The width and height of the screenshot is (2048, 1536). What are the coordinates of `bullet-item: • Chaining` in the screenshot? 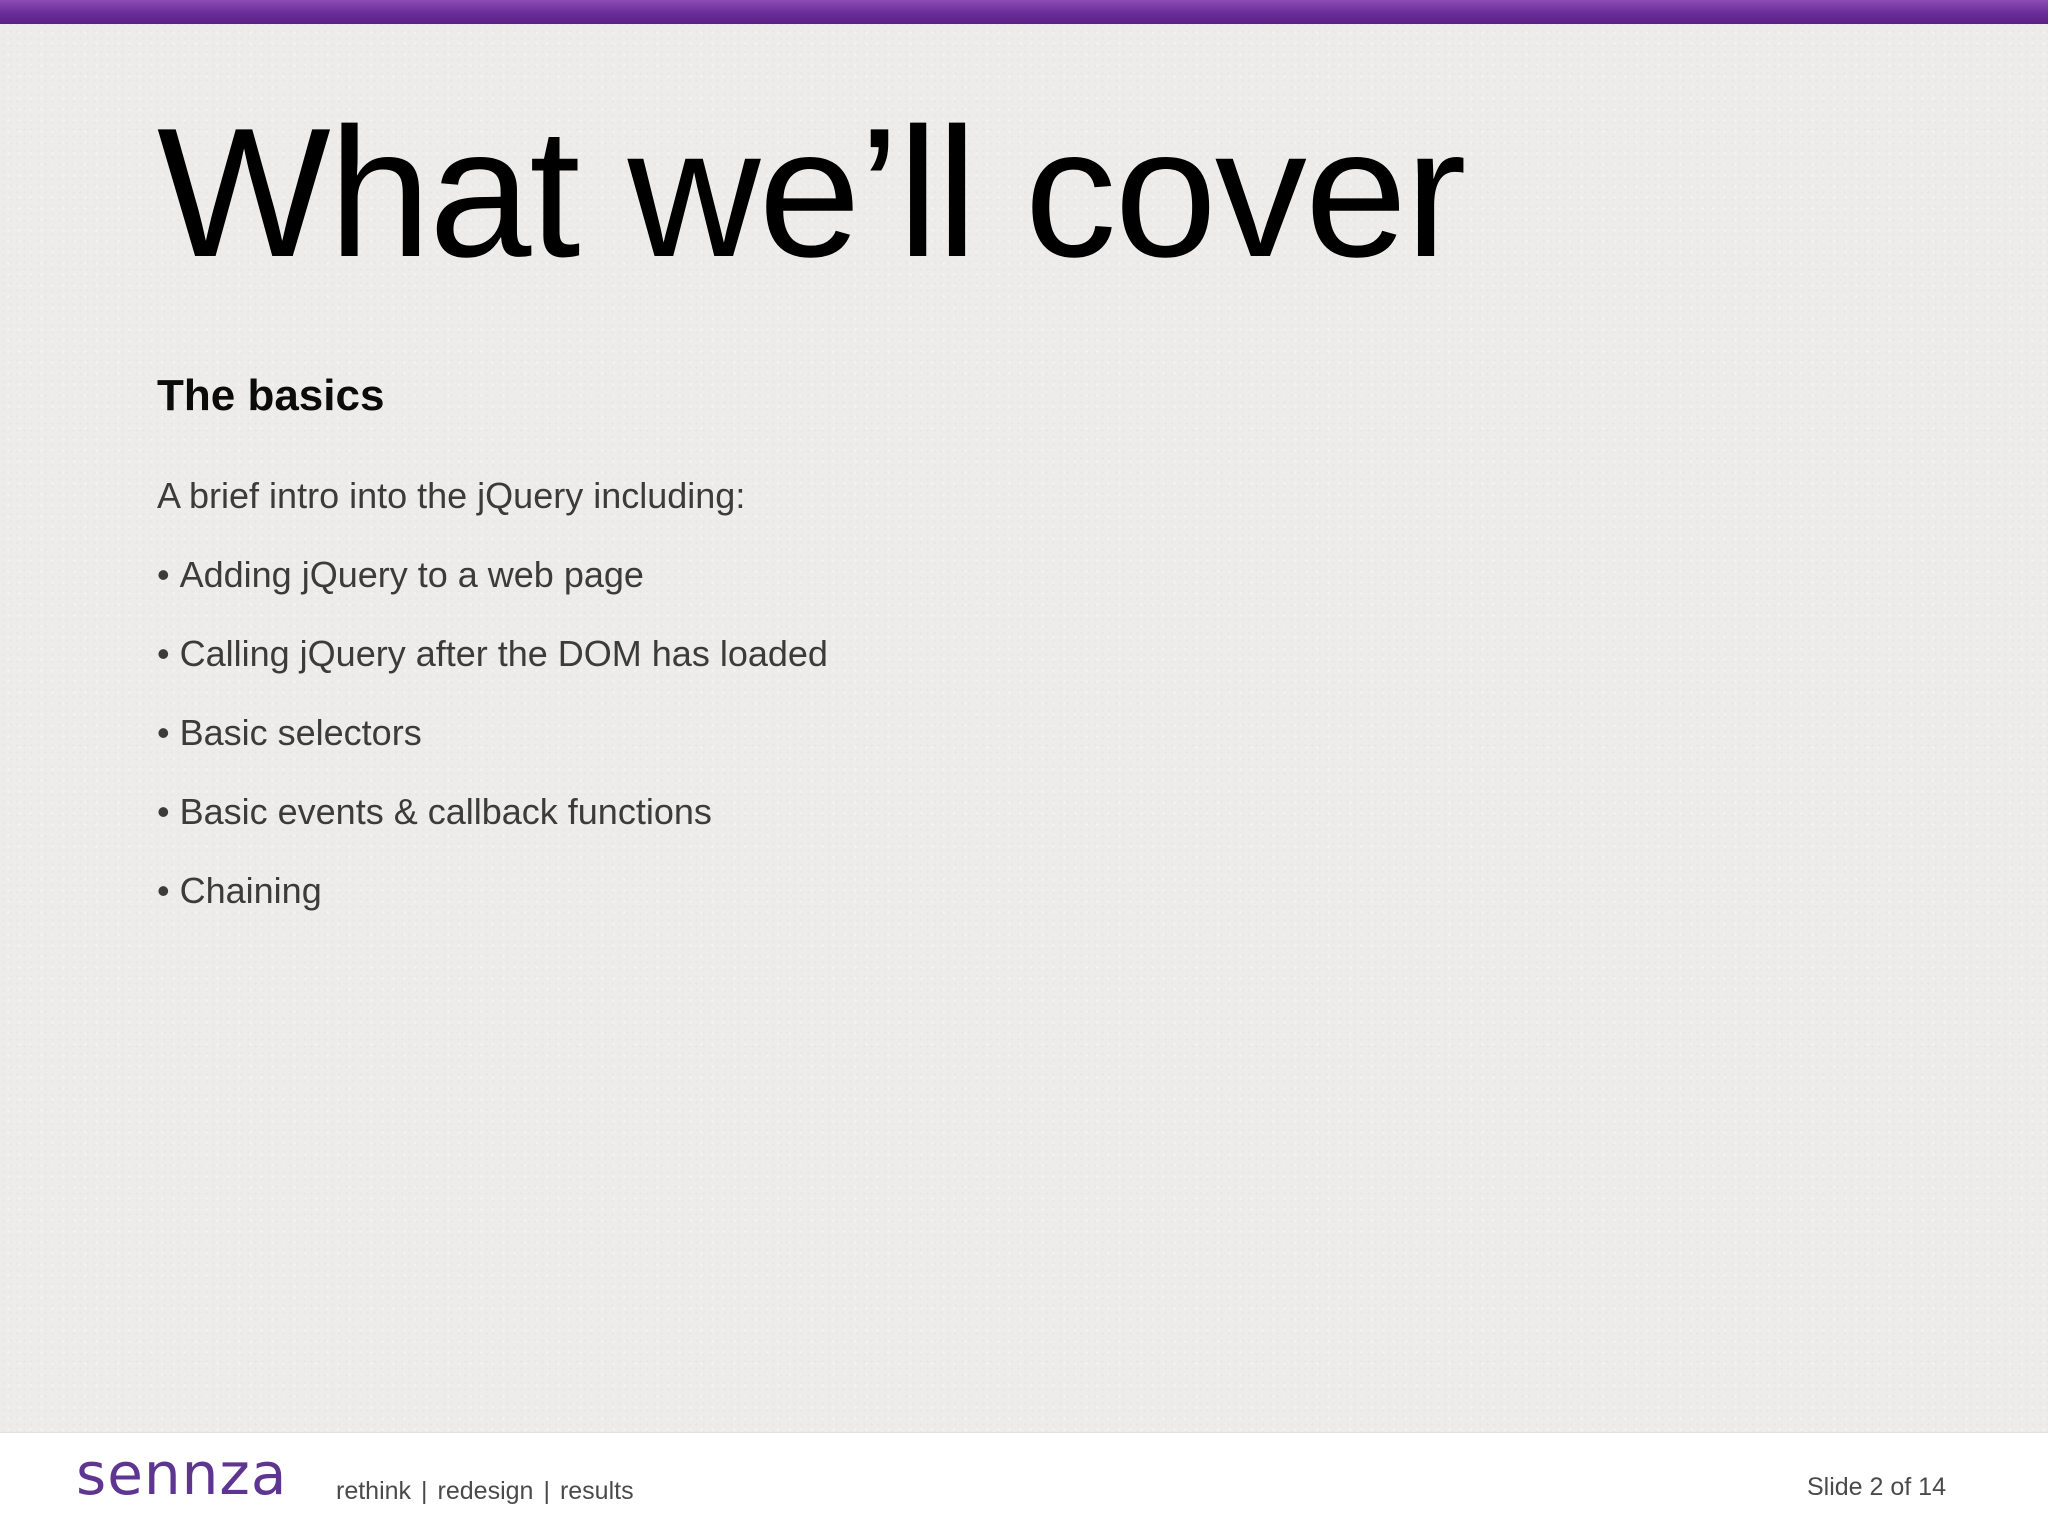 It's located at (492, 910).